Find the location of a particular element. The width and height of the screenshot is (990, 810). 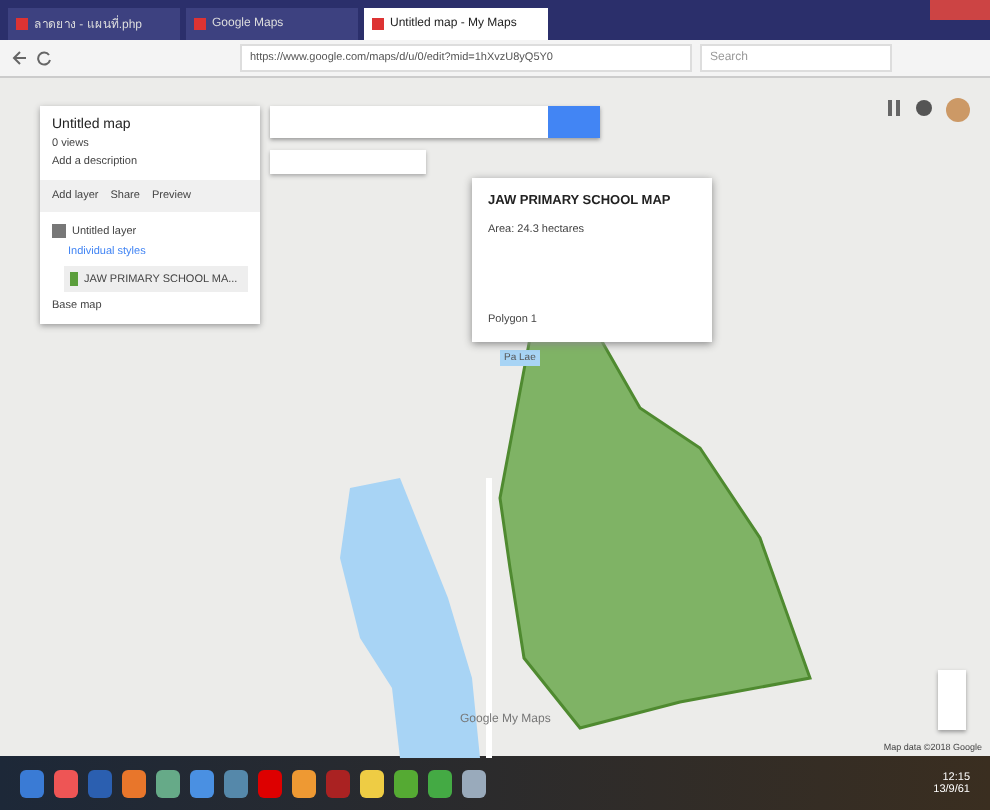

map-search-field is located at coordinates (435, 122).